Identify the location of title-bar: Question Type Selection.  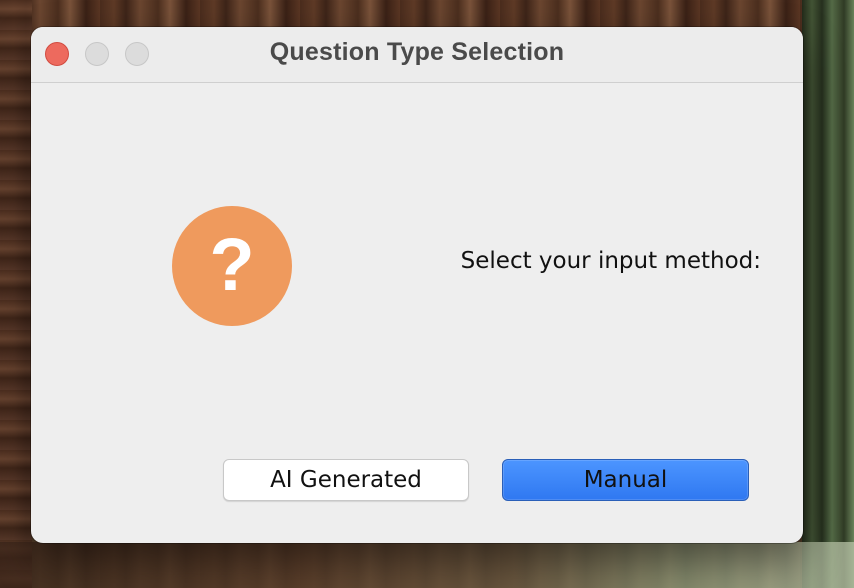
(417, 55).